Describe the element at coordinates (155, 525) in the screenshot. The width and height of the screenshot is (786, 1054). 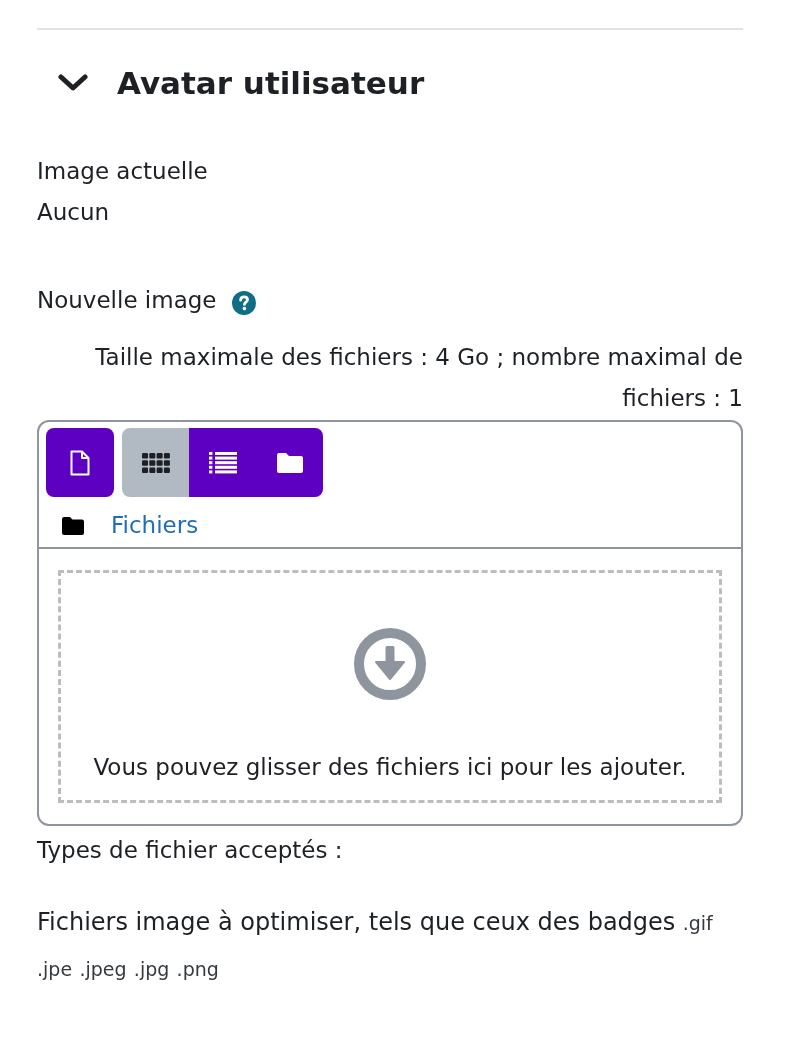
I see `breadcrumb-link: Fichiers` at that location.